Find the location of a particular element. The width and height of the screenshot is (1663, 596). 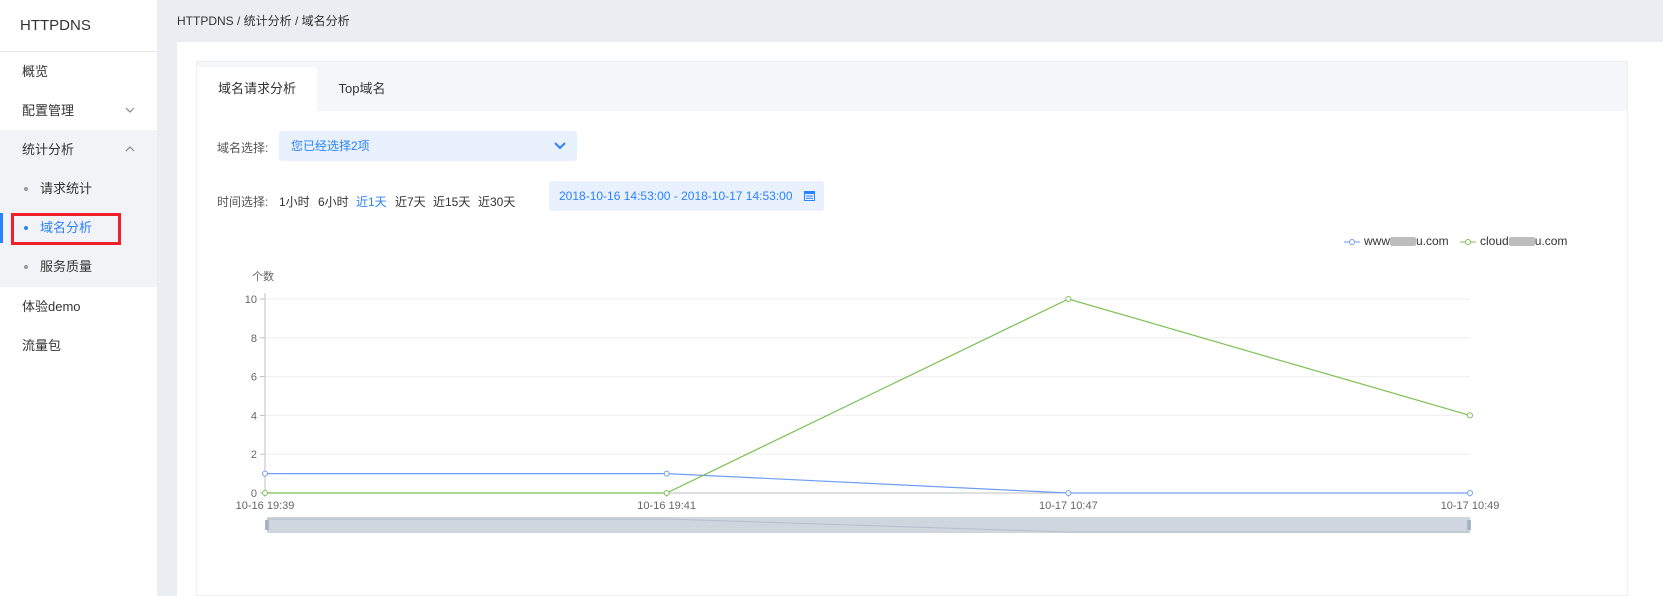

y-tick-label: 6 is located at coordinates (254, 378).